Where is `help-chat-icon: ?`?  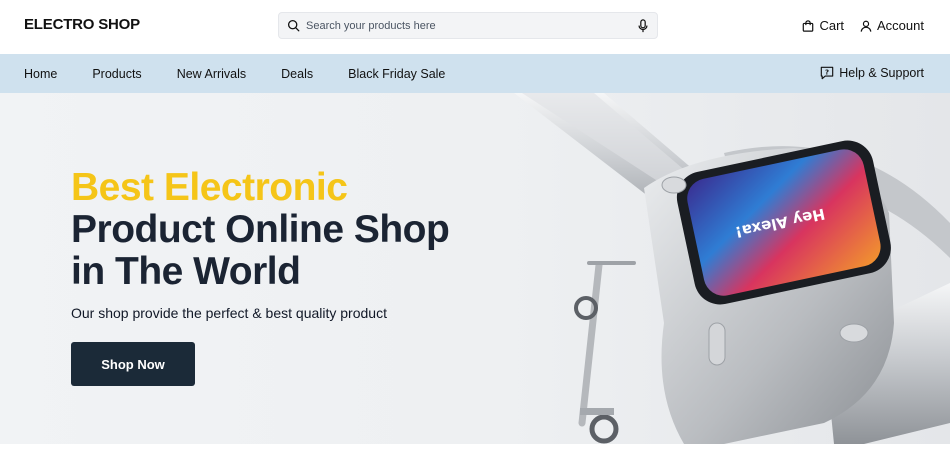 help-chat-icon: ? is located at coordinates (827, 73).